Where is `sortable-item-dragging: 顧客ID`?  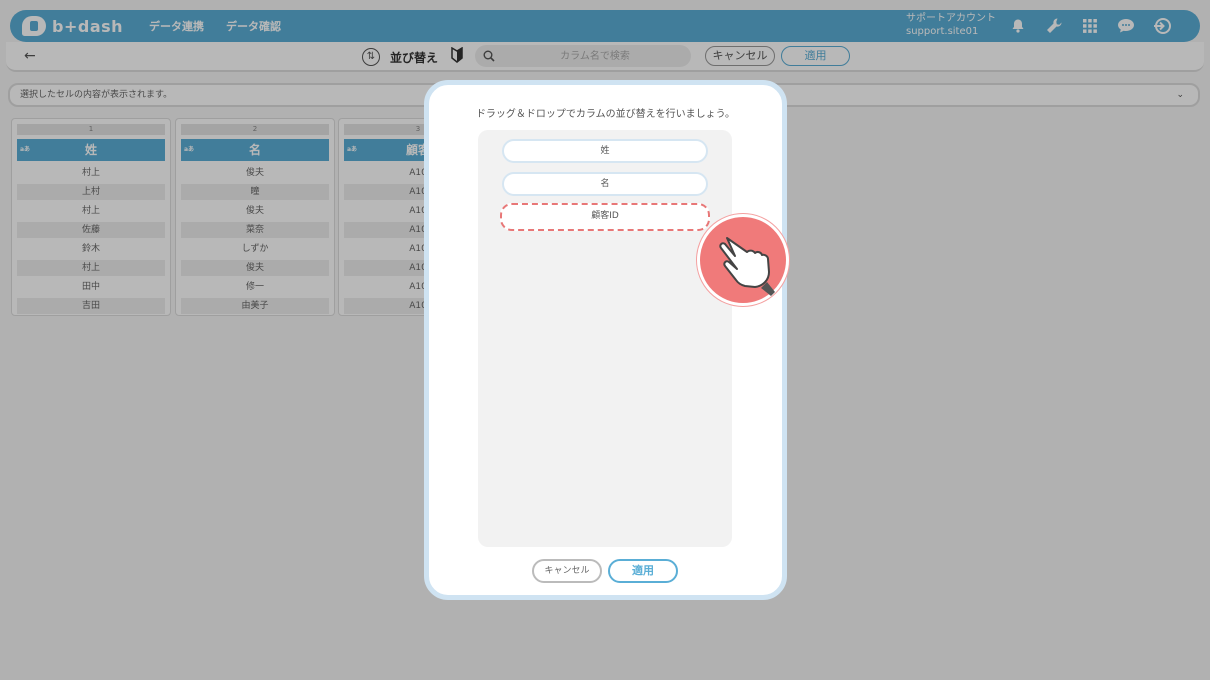
sortable-item-dragging: 顧客ID is located at coordinates (605, 217).